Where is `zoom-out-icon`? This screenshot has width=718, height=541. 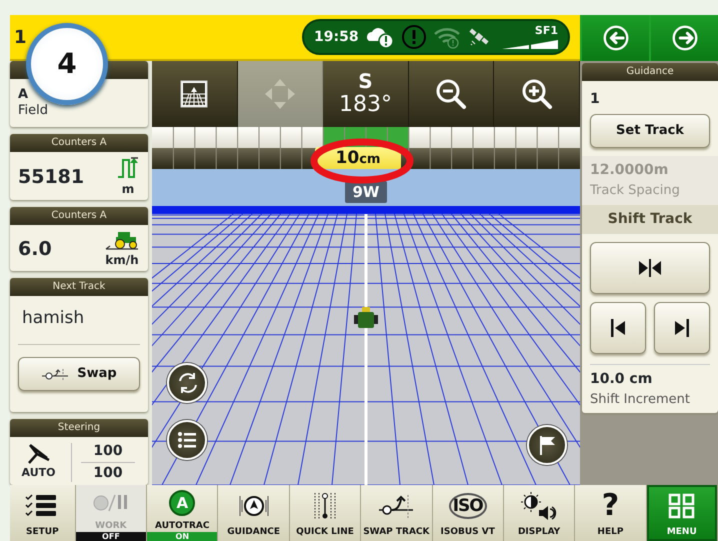 zoom-out-icon is located at coordinates (451, 94).